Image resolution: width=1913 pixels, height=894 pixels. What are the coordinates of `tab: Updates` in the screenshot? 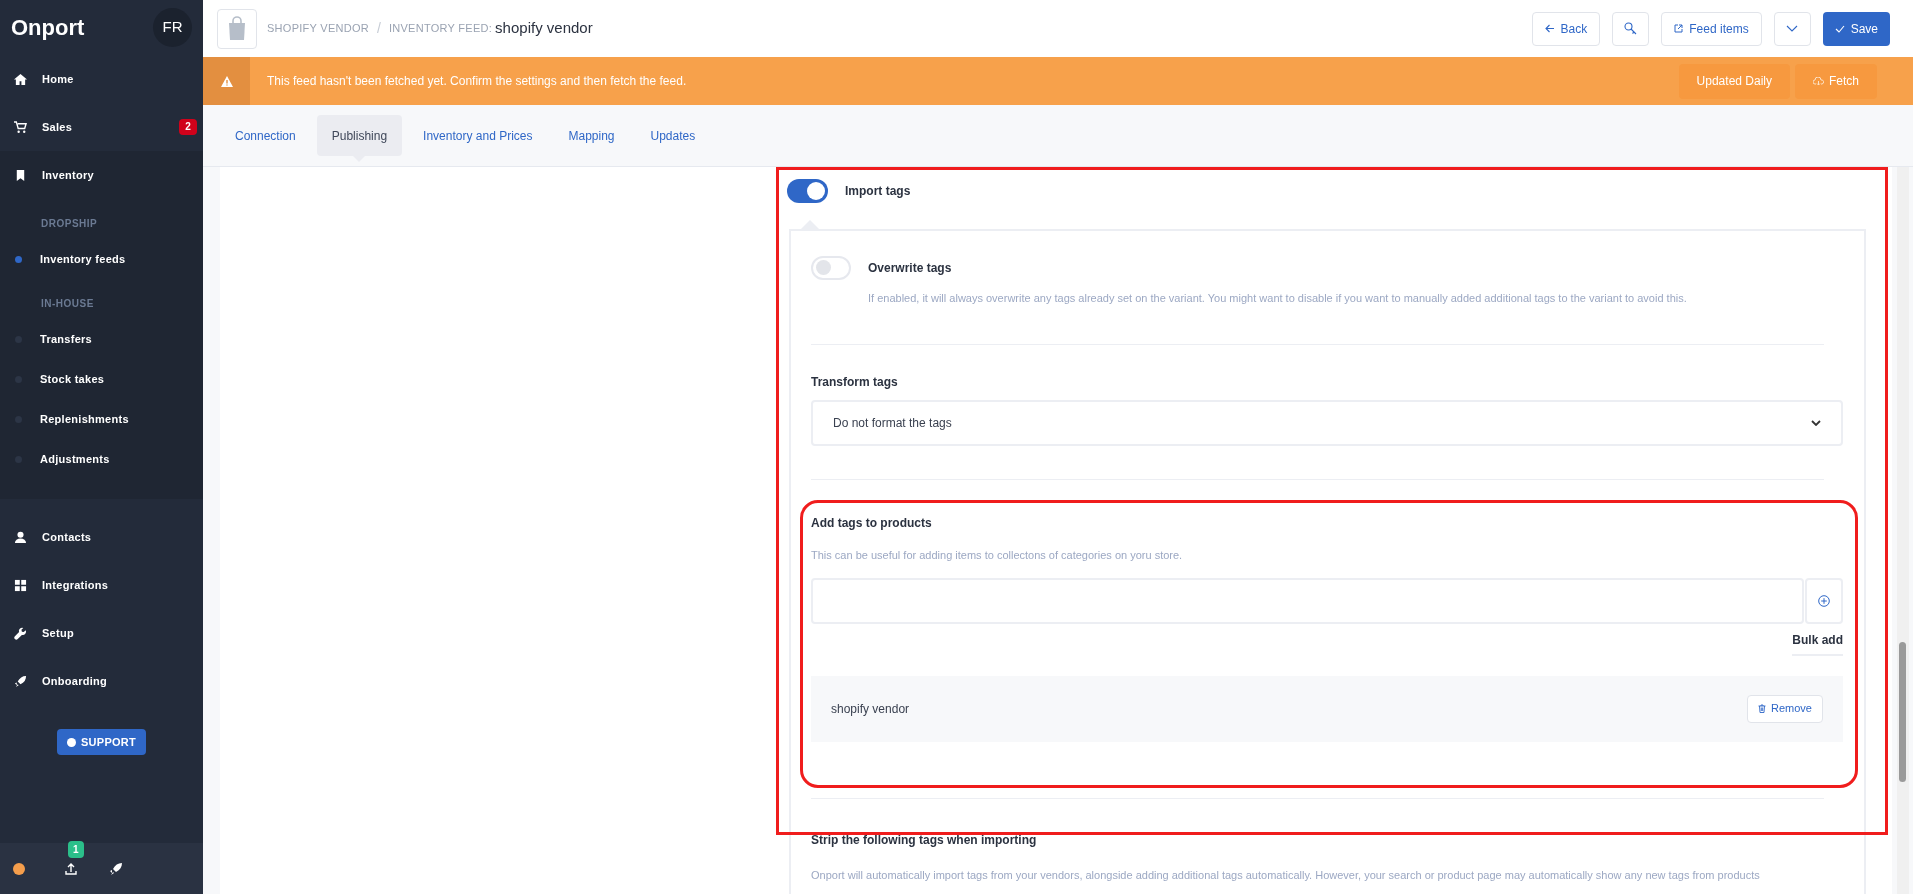 It's located at (673, 135).